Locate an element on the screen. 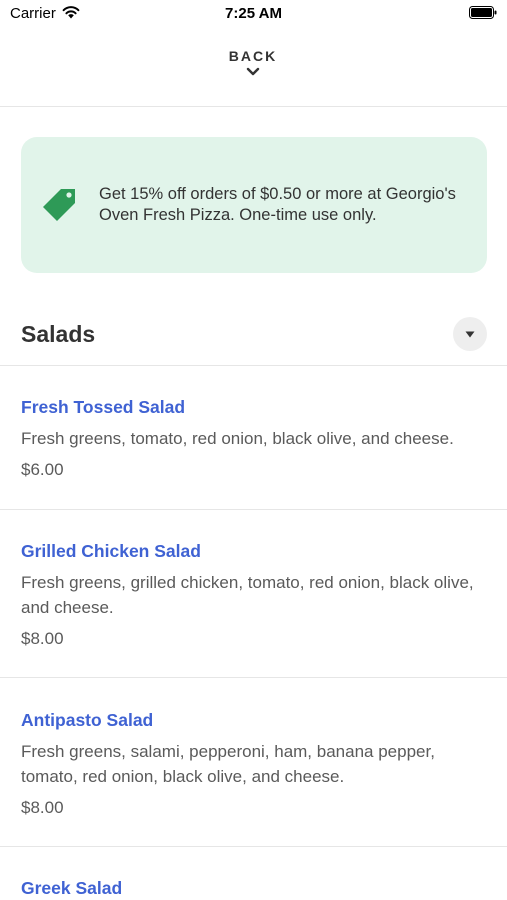  item-name: Fresh Tossed Salad is located at coordinates (103, 407).